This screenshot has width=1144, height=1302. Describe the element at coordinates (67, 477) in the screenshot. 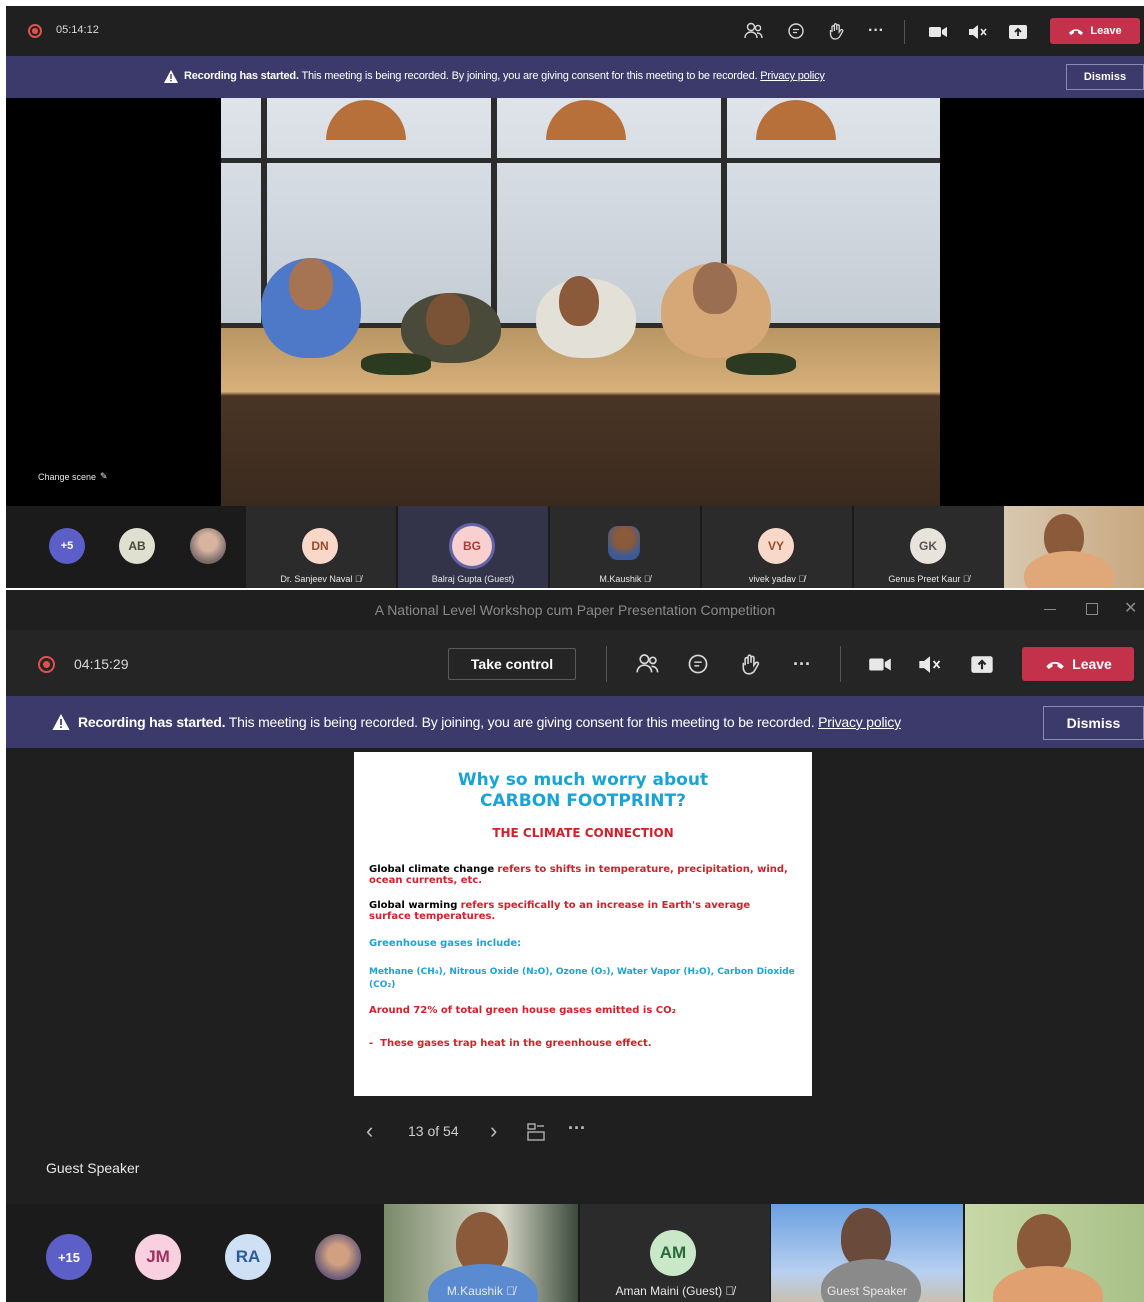

I see `change-scene-button: Change scene` at that location.